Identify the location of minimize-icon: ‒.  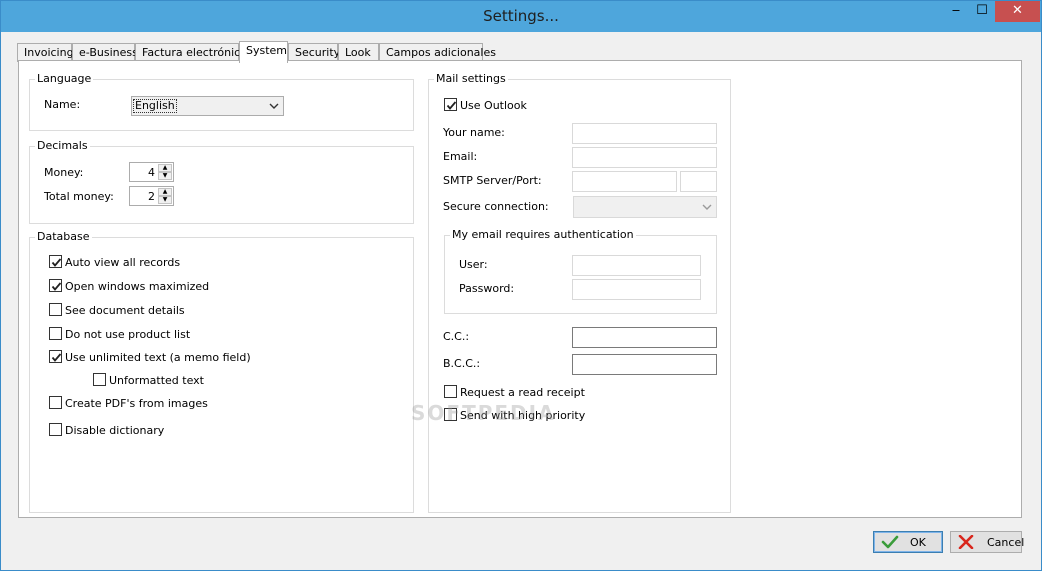
(956, 10).